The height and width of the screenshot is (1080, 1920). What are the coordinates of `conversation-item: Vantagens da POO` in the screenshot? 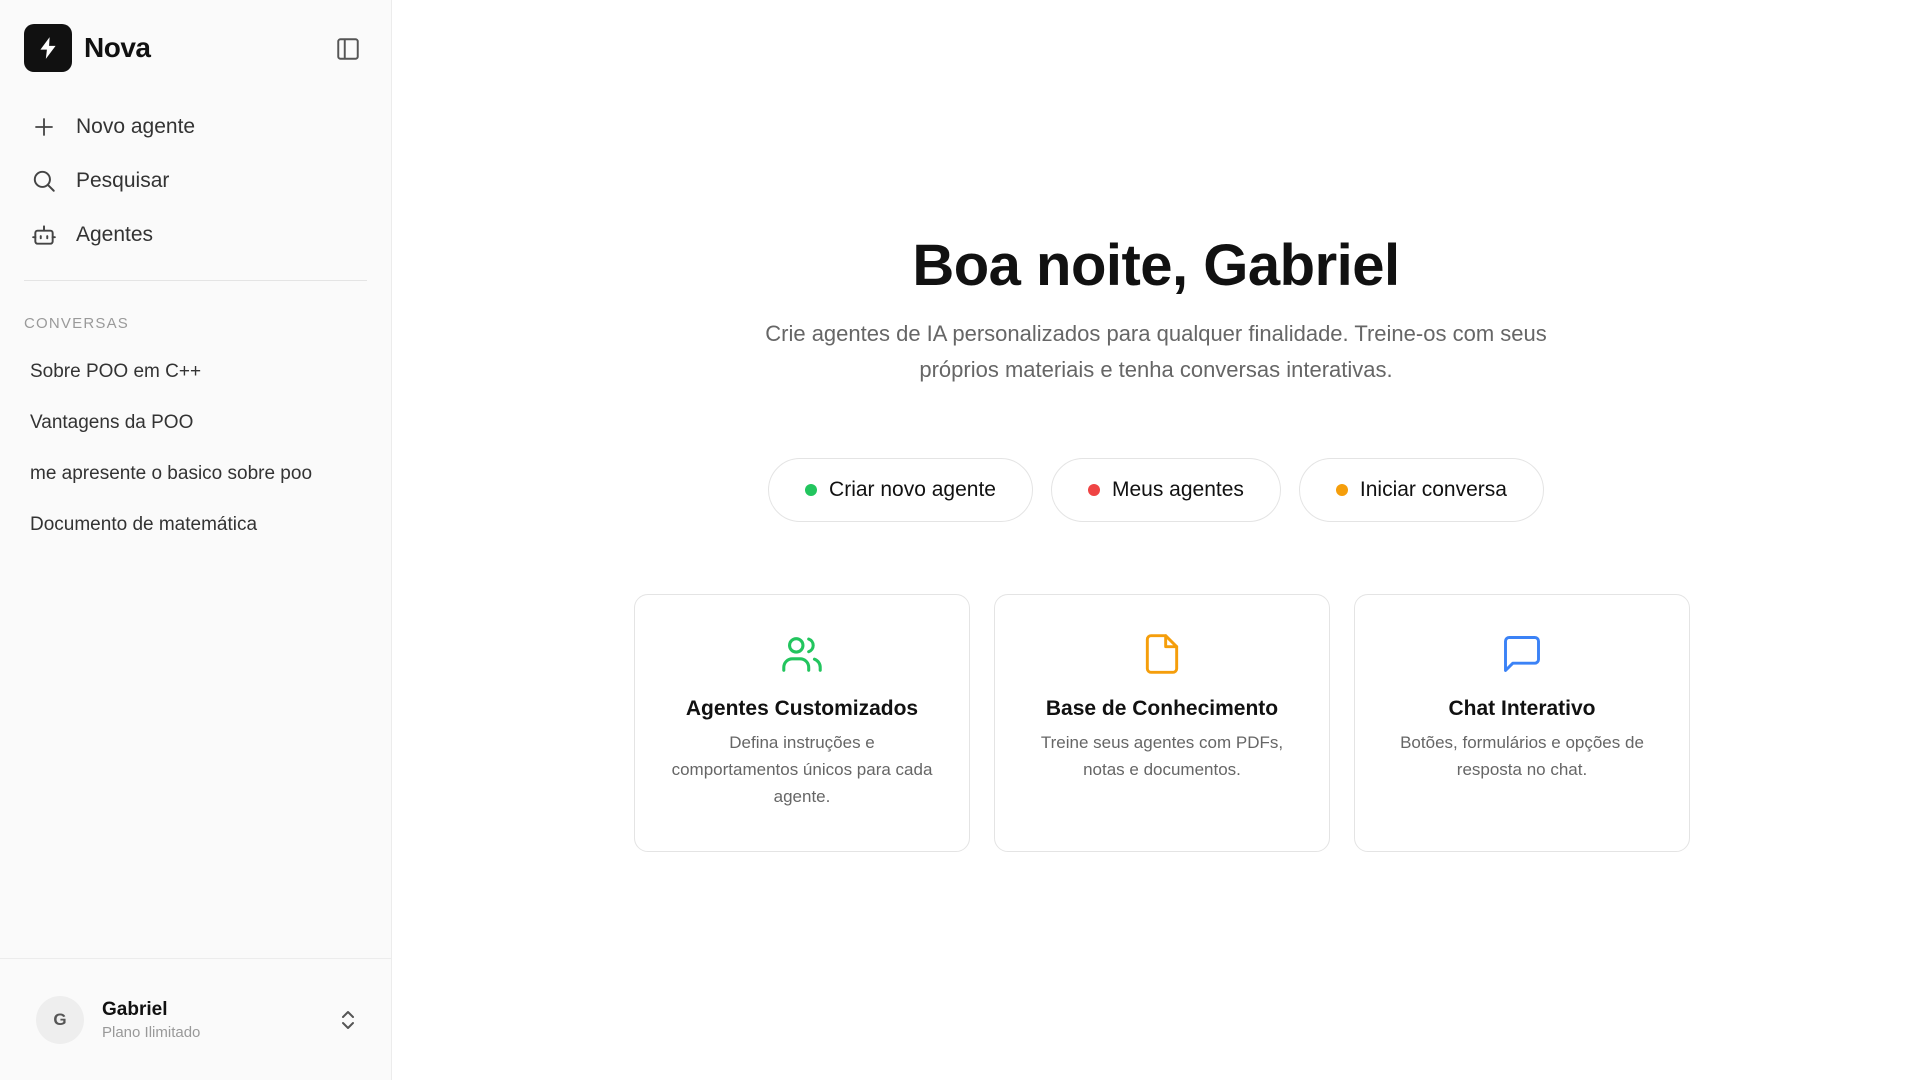 It's located at (195, 422).